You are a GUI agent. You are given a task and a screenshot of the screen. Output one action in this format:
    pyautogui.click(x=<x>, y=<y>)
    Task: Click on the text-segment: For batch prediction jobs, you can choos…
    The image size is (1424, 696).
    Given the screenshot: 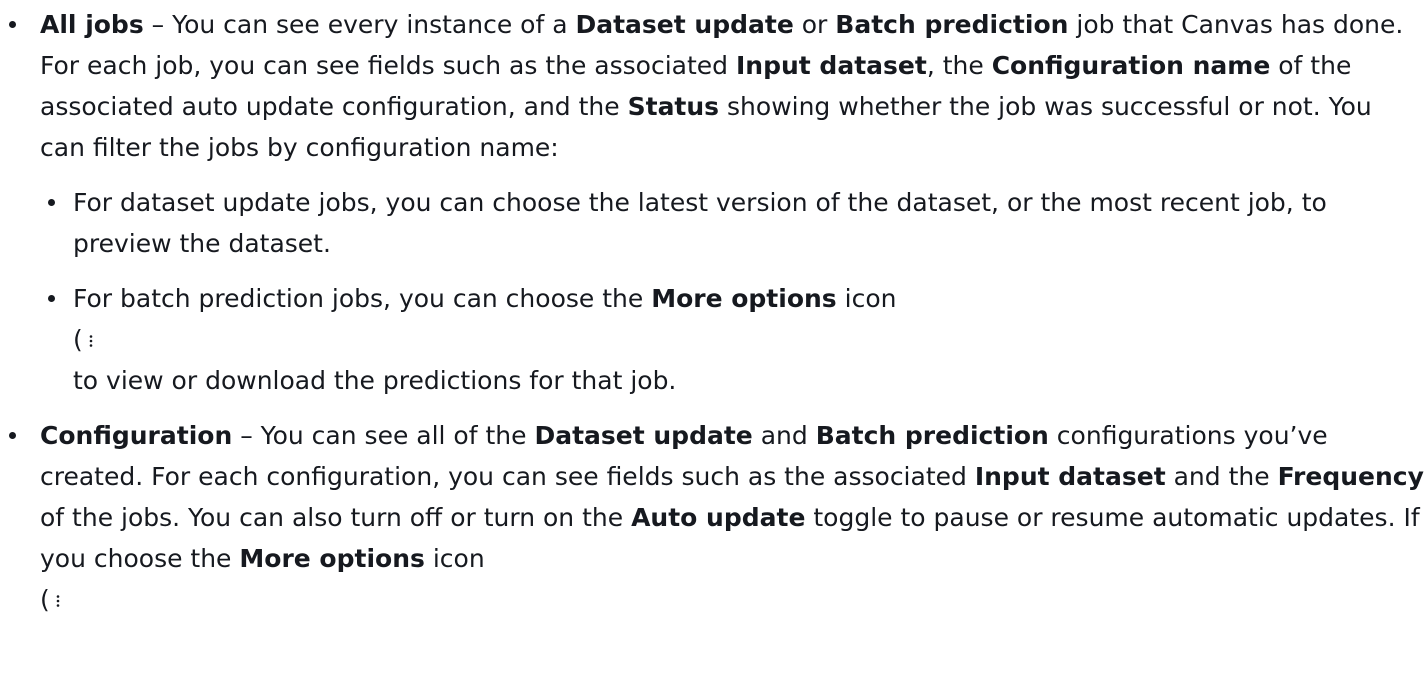 What is the action you would take?
    pyautogui.click(x=362, y=298)
    